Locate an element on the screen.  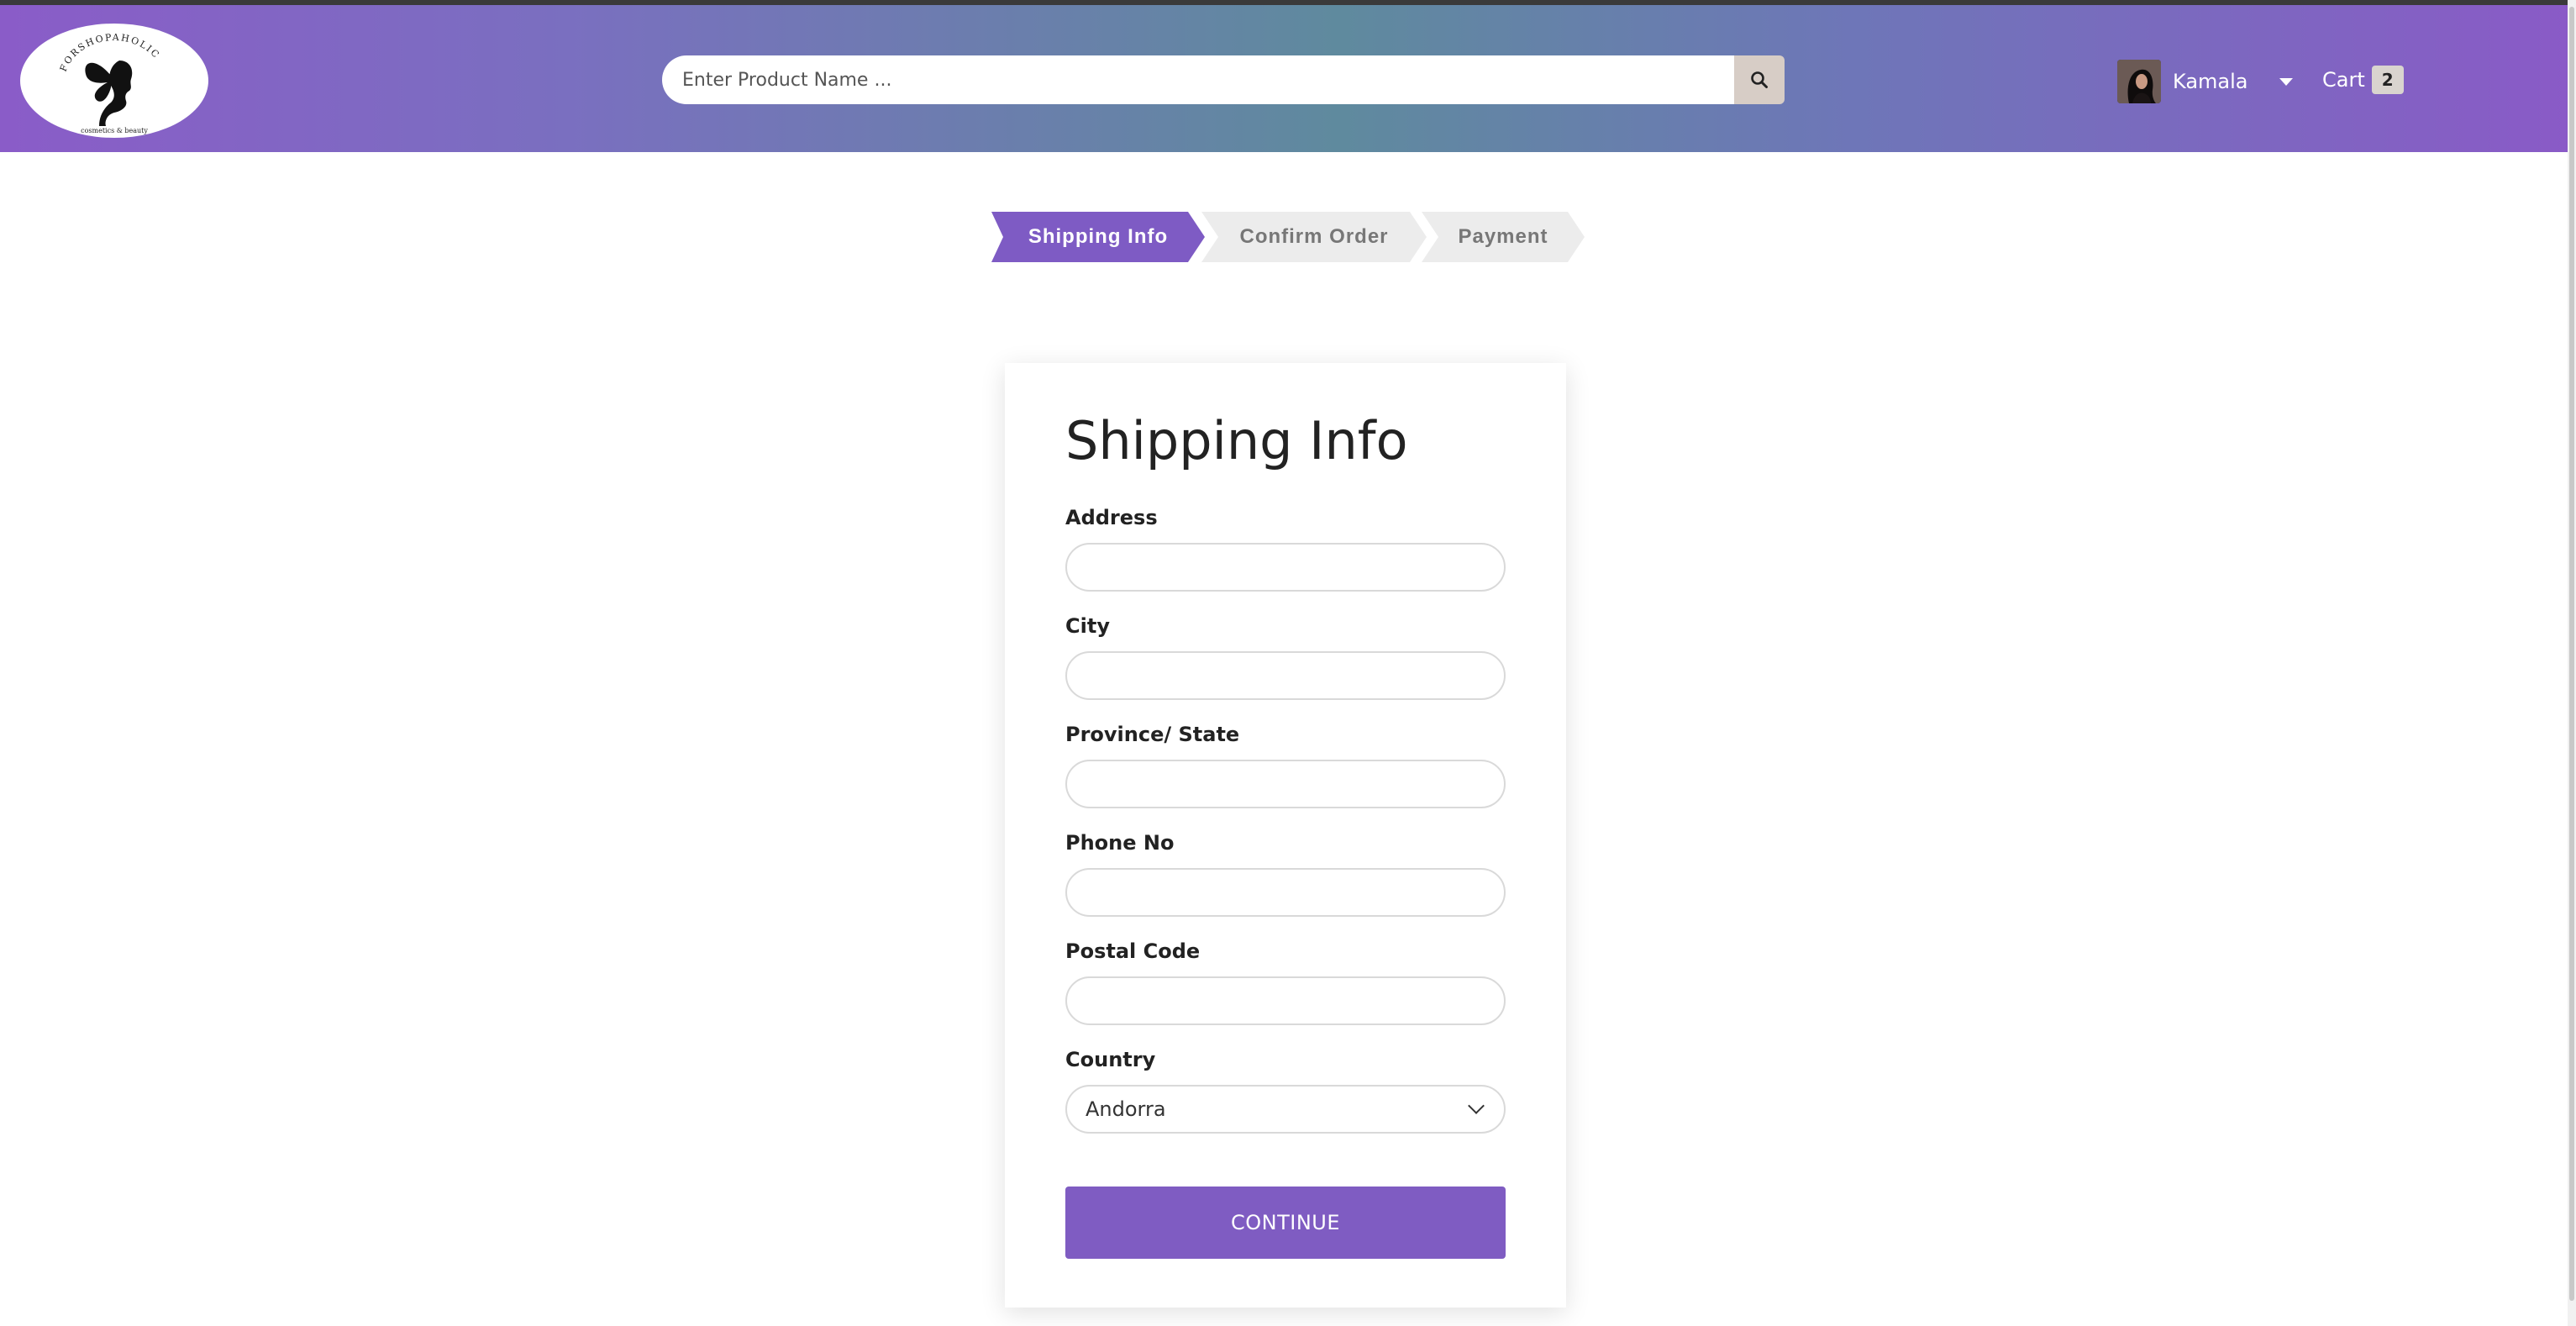
cart-link: Cart 2 is located at coordinates (2363, 80).